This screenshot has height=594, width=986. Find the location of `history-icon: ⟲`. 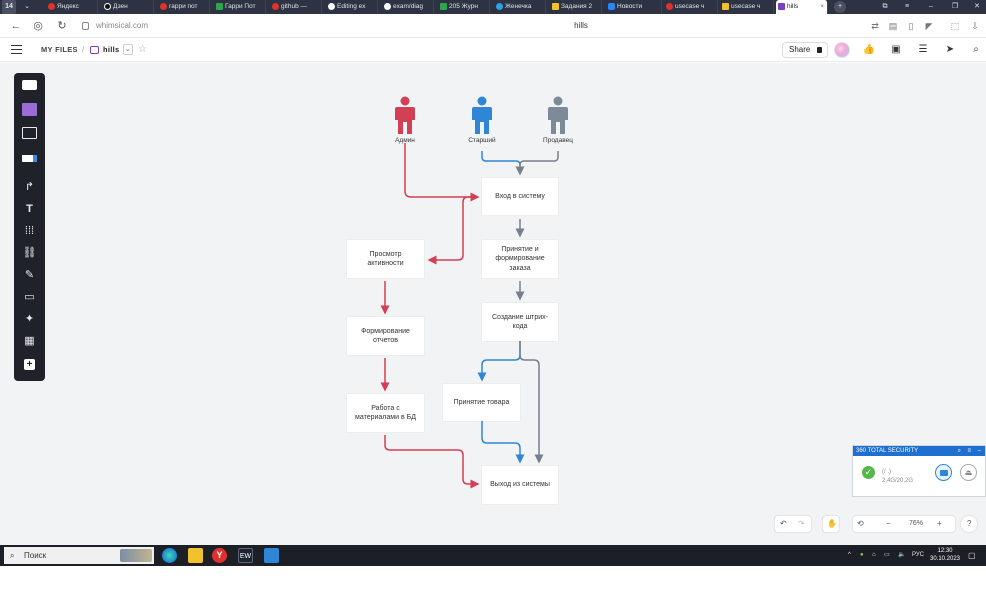

history-icon: ⟲ is located at coordinates (860, 524).